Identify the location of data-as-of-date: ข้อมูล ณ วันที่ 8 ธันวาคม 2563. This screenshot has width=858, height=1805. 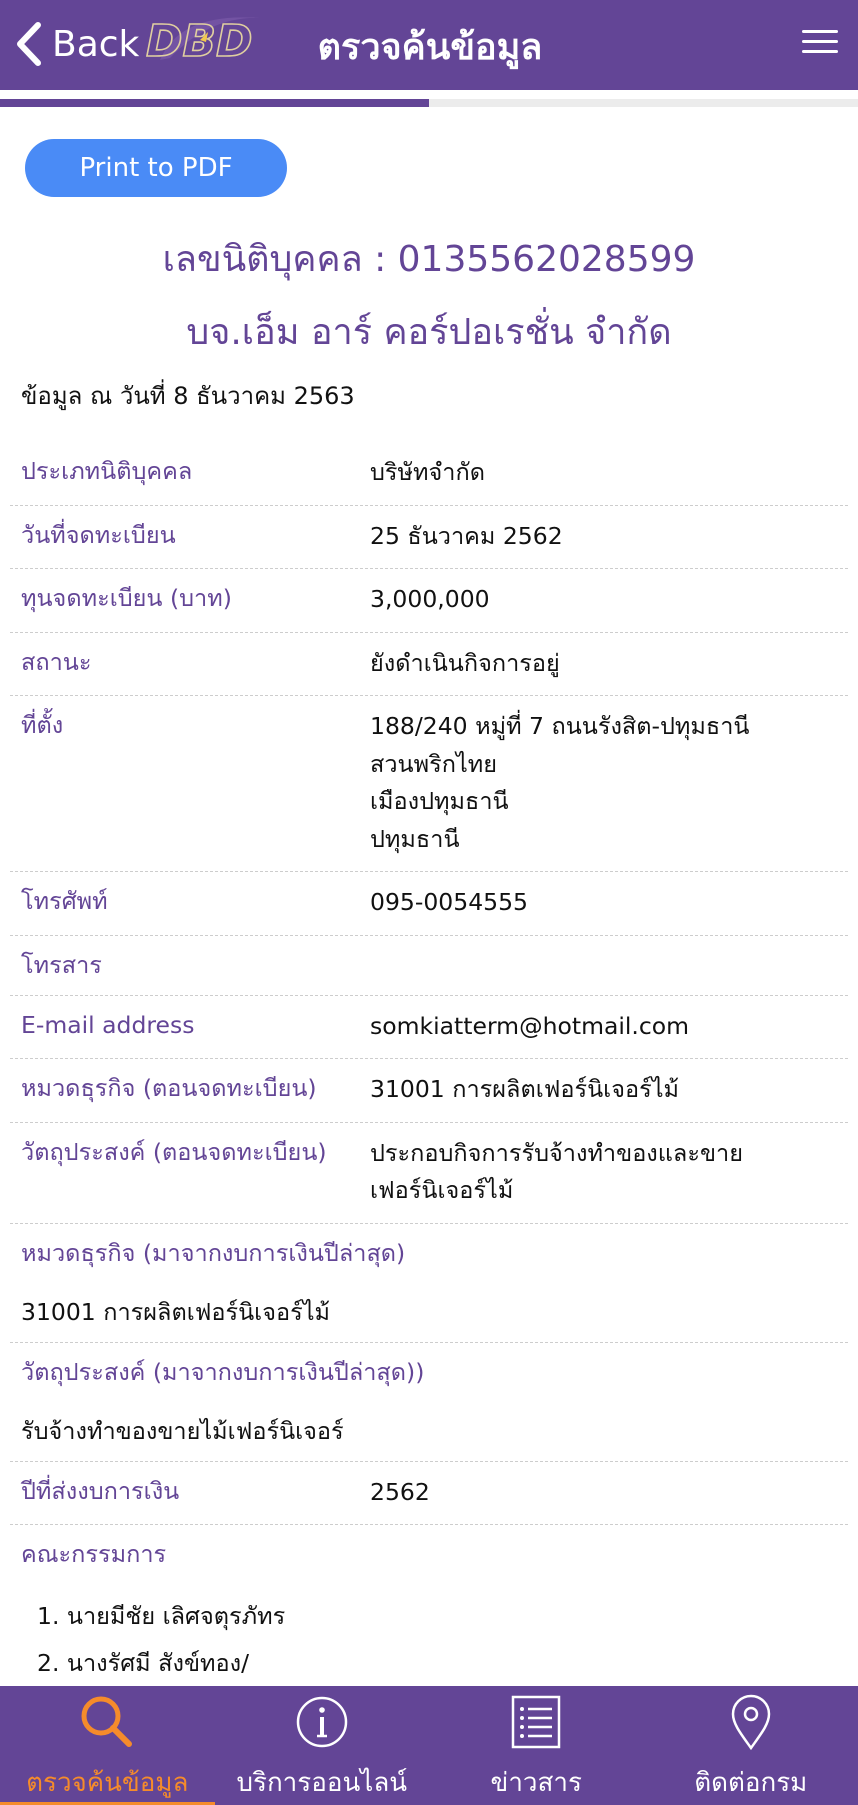
(188, 396).